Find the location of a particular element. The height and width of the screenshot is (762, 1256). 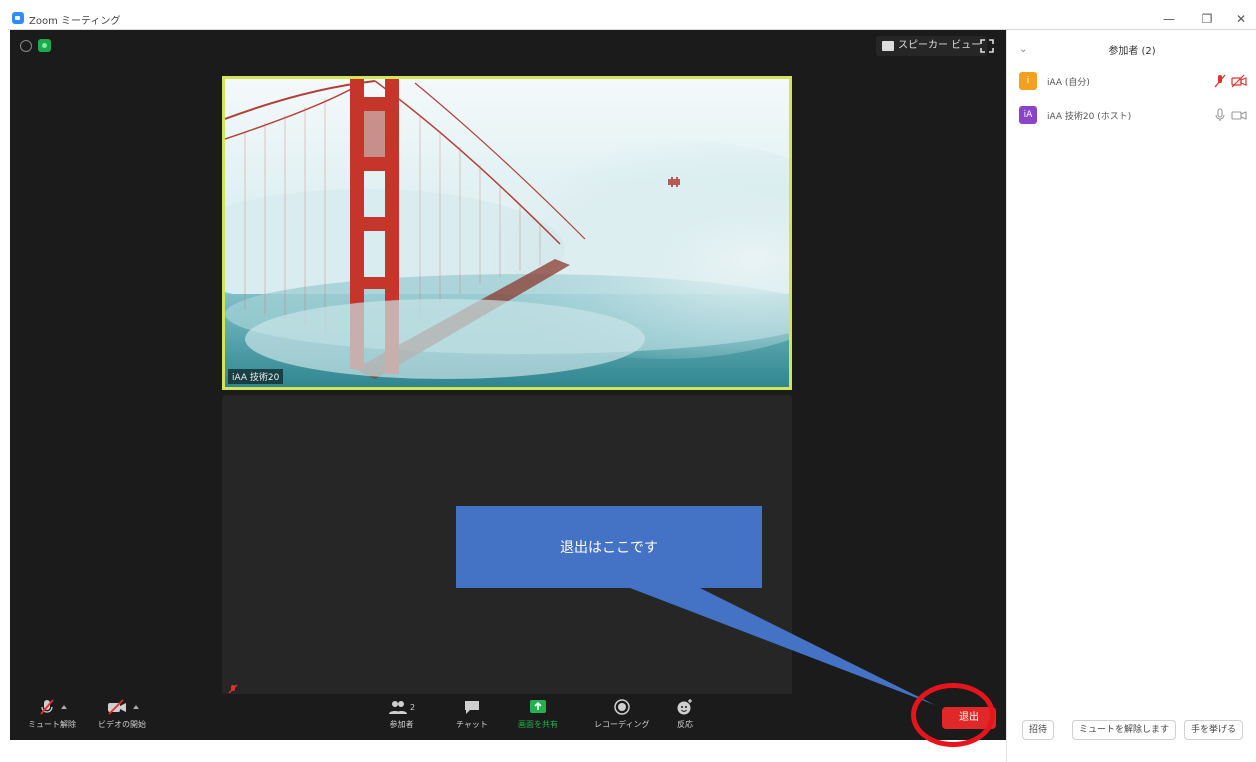

fullscreen-icon is located at coordinates (987, 46).